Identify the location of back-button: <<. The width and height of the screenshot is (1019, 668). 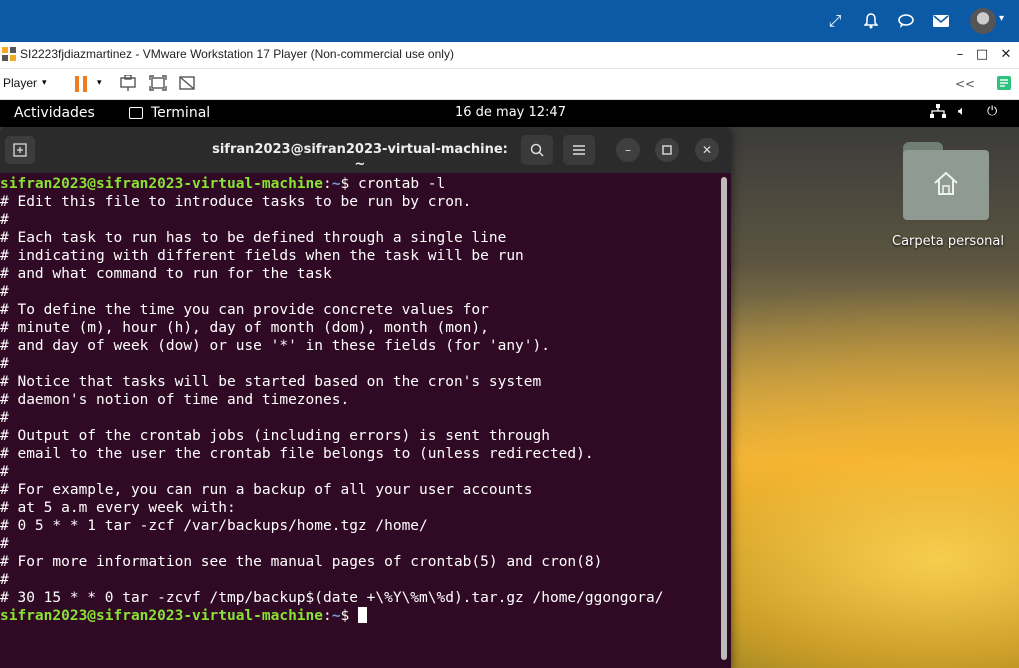
(965, 84).